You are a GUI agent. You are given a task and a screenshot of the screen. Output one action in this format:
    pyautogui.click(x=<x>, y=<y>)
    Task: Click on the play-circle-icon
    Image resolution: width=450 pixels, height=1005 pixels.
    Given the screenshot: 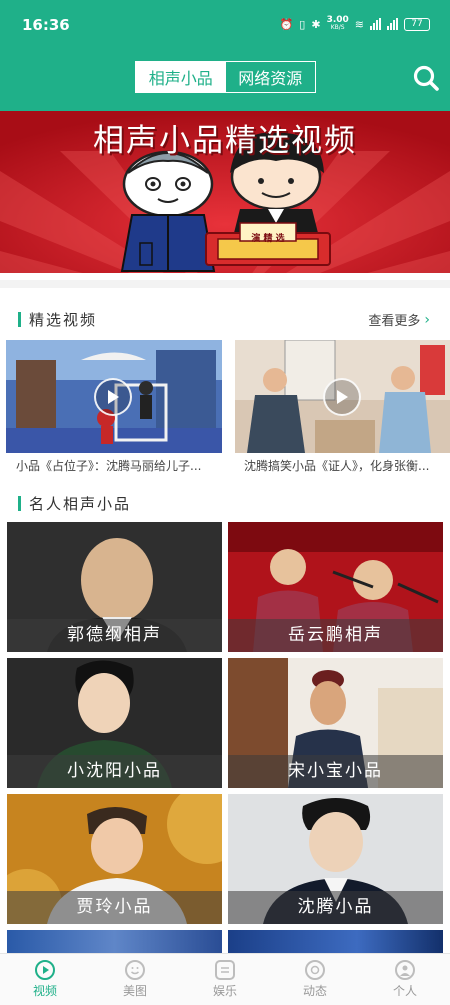 What is the action you would take?
    pyautogui.click(x=45, y=970)
    